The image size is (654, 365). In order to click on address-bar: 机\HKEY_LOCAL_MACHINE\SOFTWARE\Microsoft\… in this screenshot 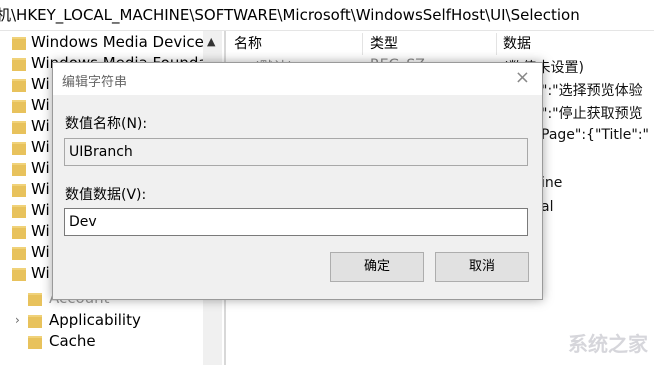, I will do `click(327, 15)`.